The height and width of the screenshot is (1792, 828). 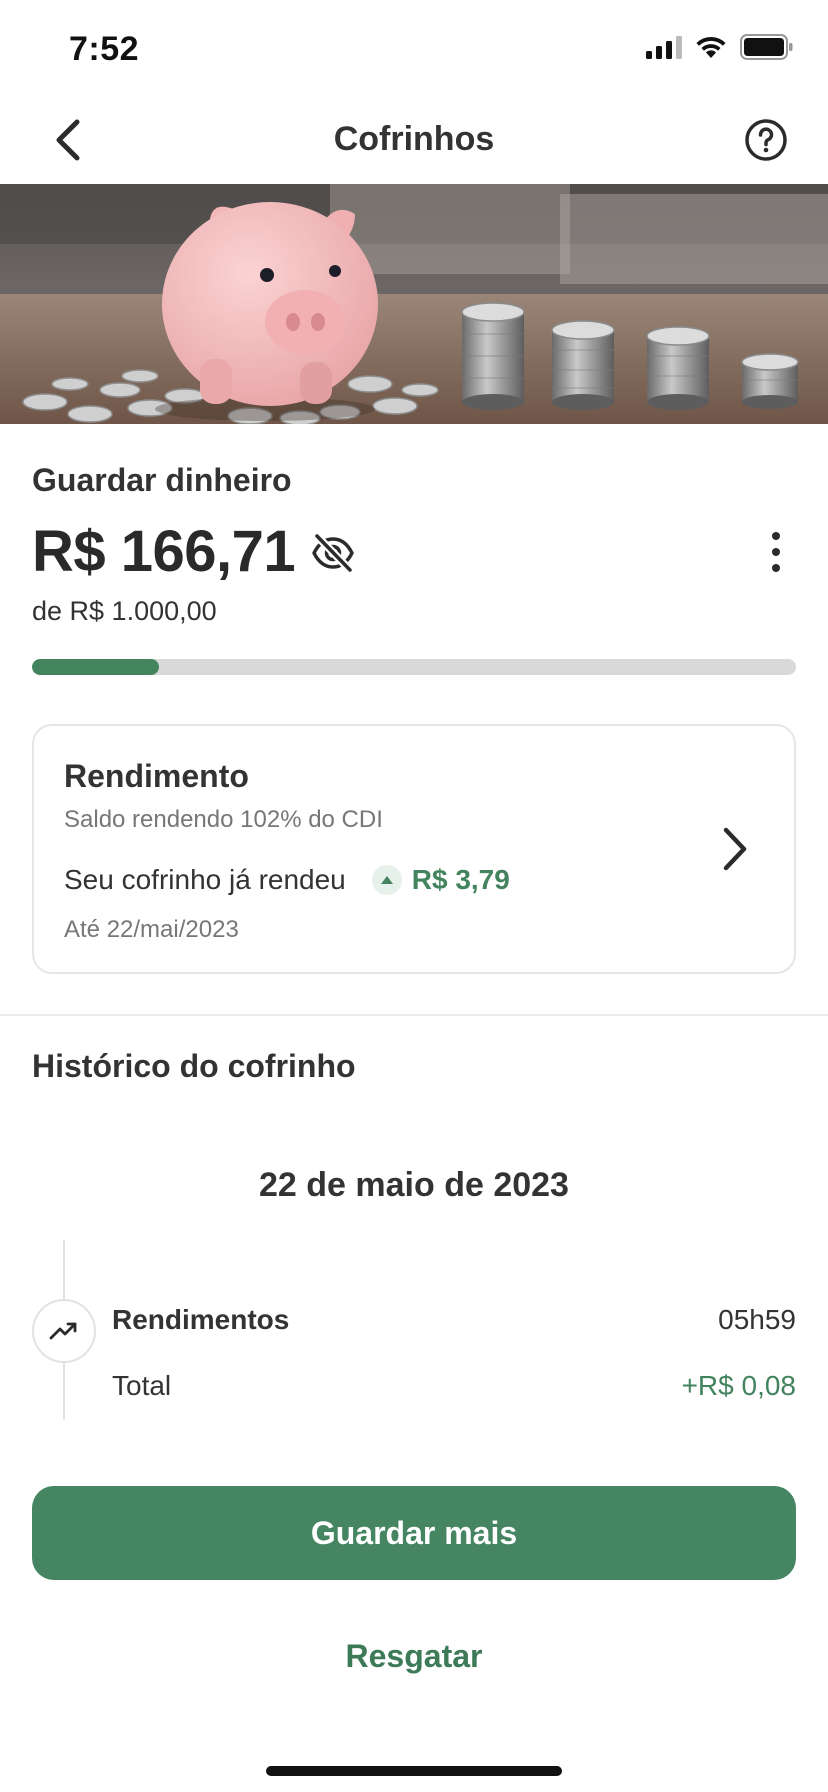 What do you see at coordinates (414, 304) in the screenshot?
I see `banner-image` at bounding box center [414, 304].